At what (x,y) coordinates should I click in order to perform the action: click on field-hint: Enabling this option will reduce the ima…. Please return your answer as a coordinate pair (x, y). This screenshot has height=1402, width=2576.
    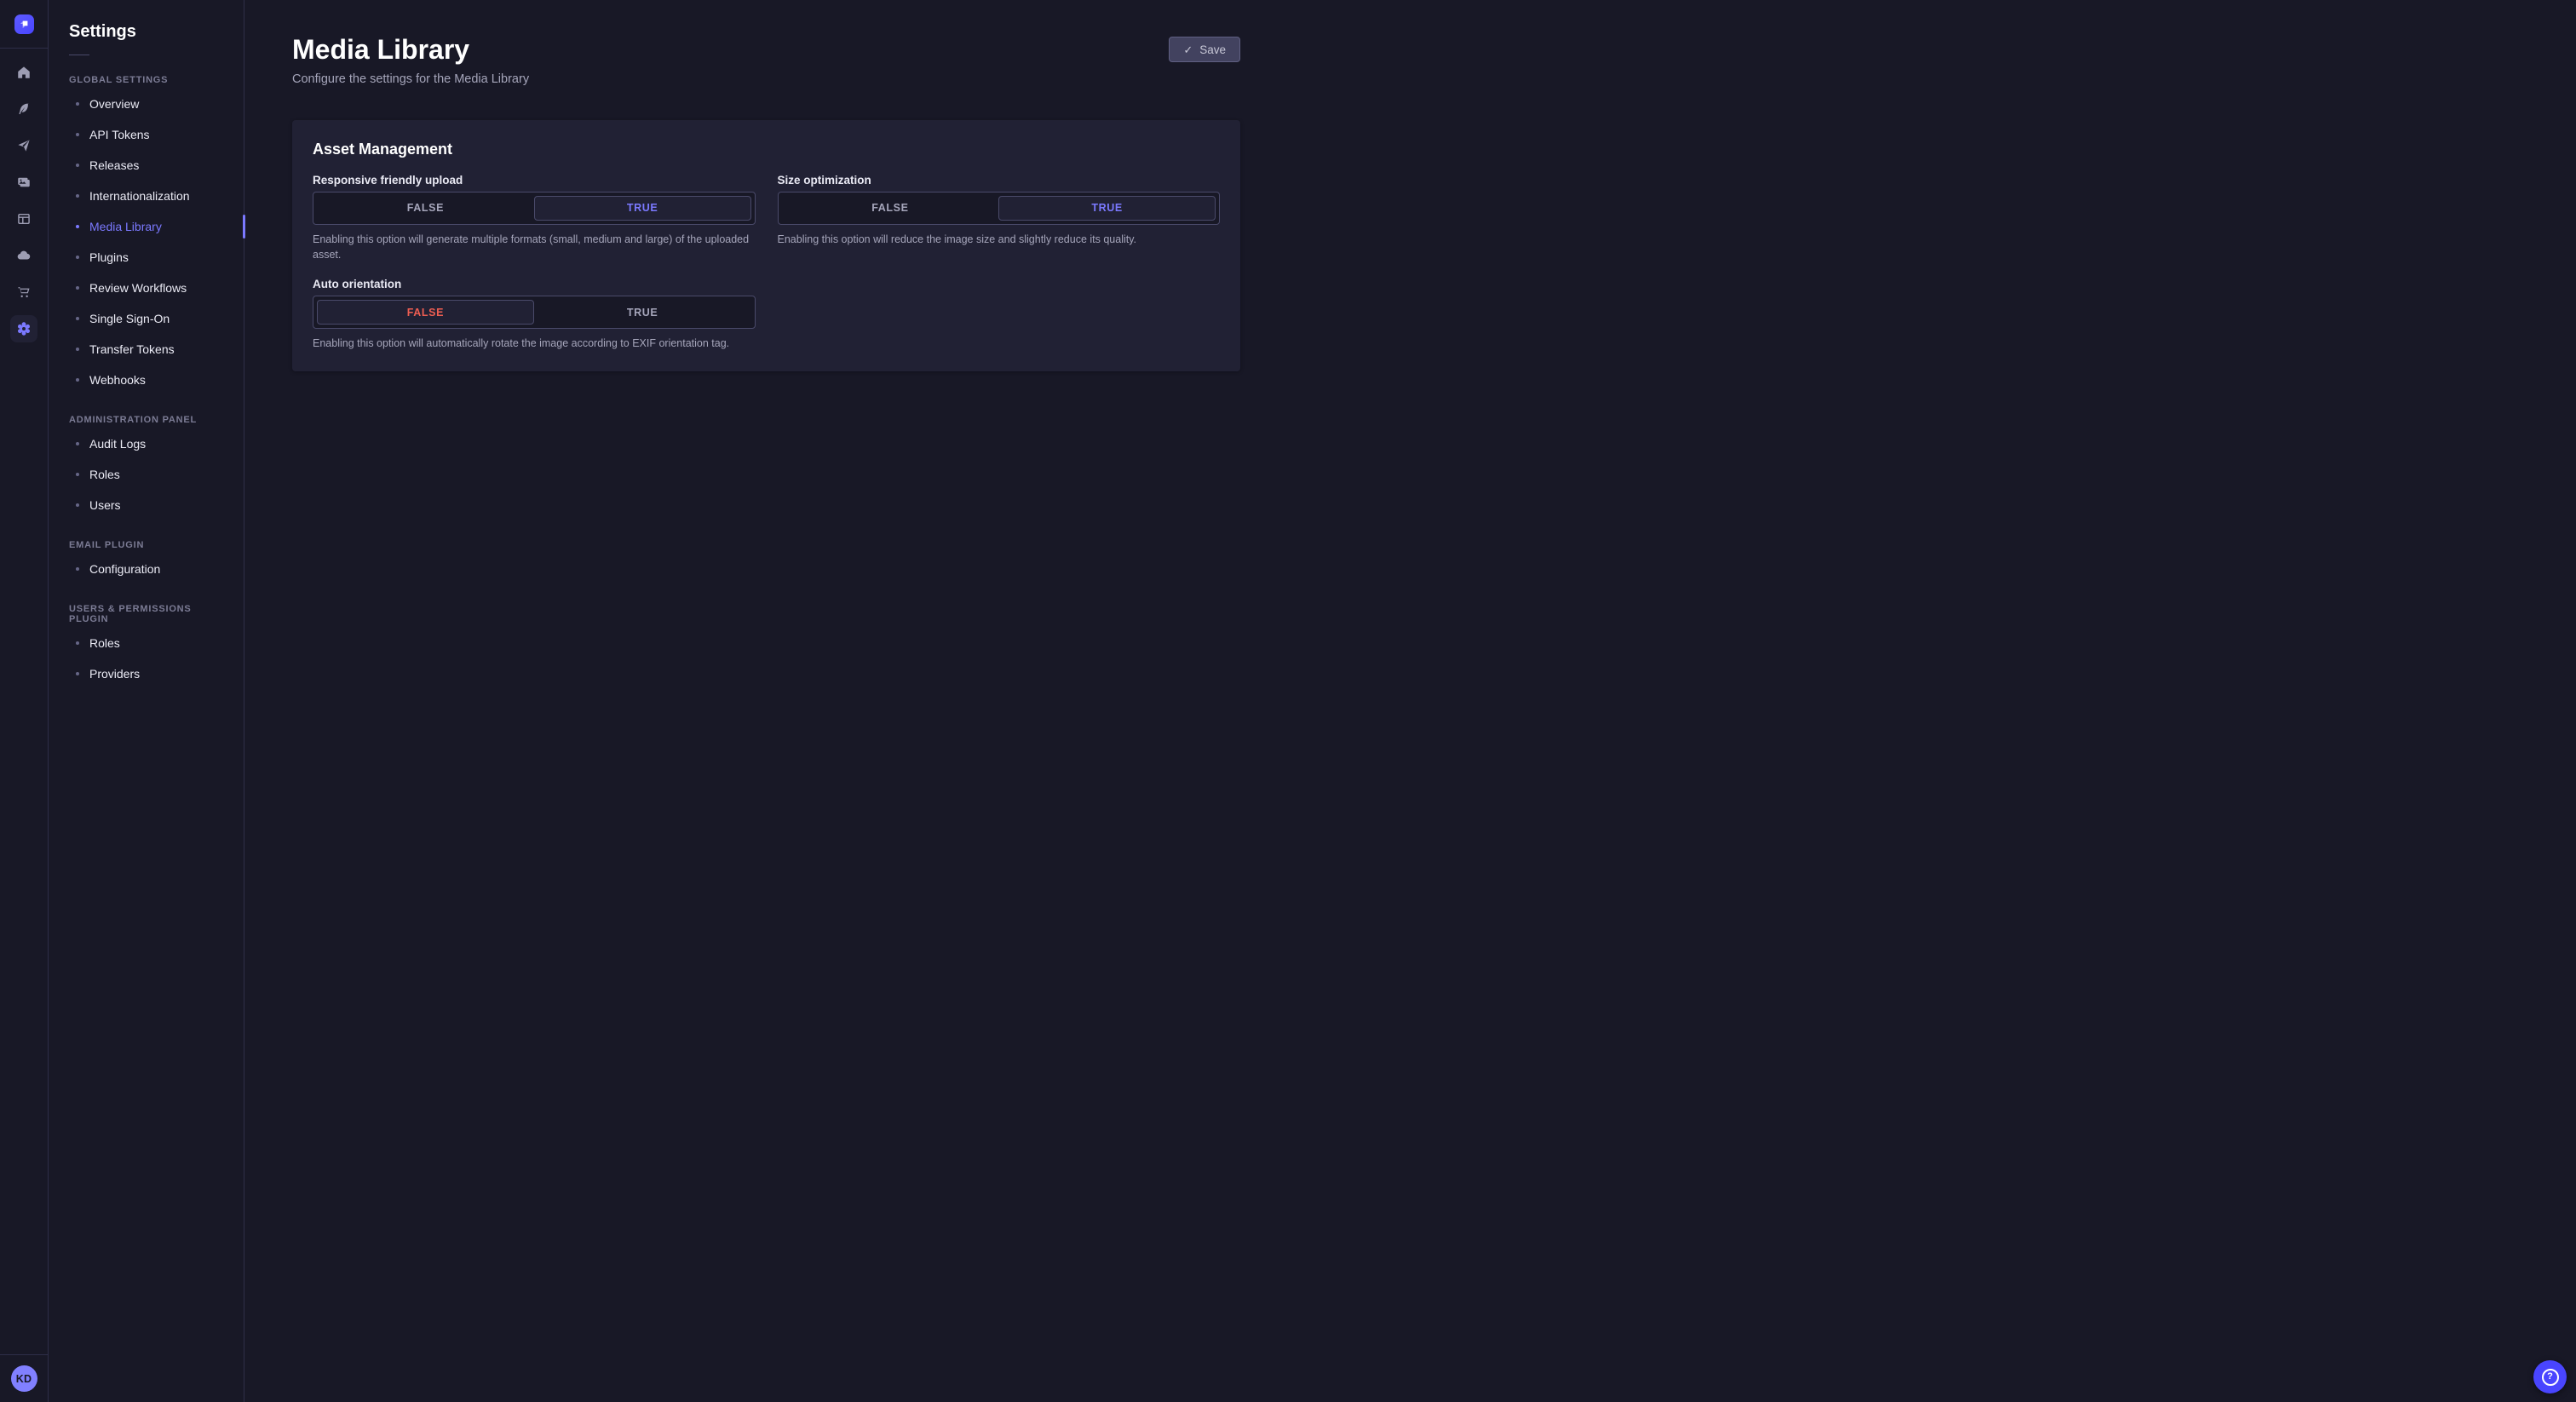
    Looking at the image, I should click on (957, 239).